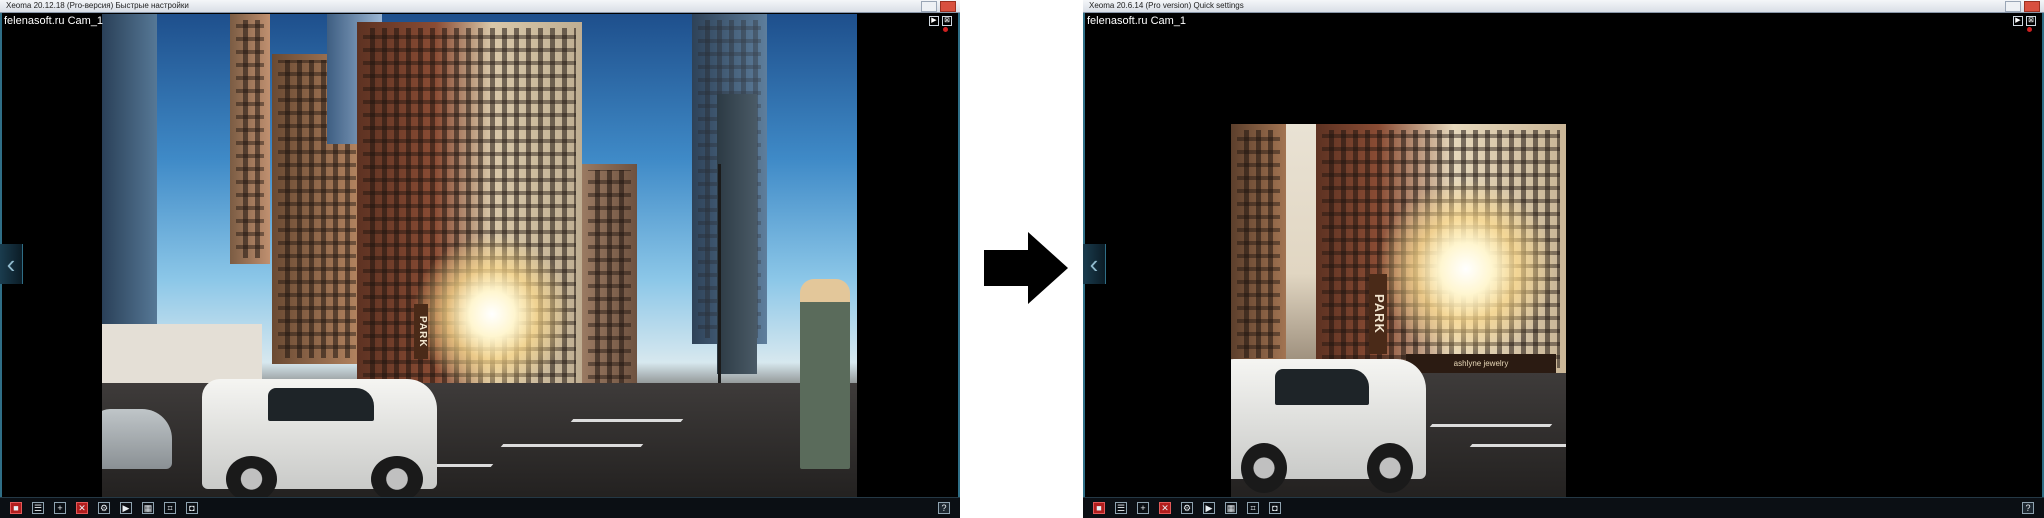 The width and height of the screenshot is (2044, 518). Describe the element at coordinates (1481, 364) in the screenshot. I see `shop-sign: ashlyne jewelry` at that location.